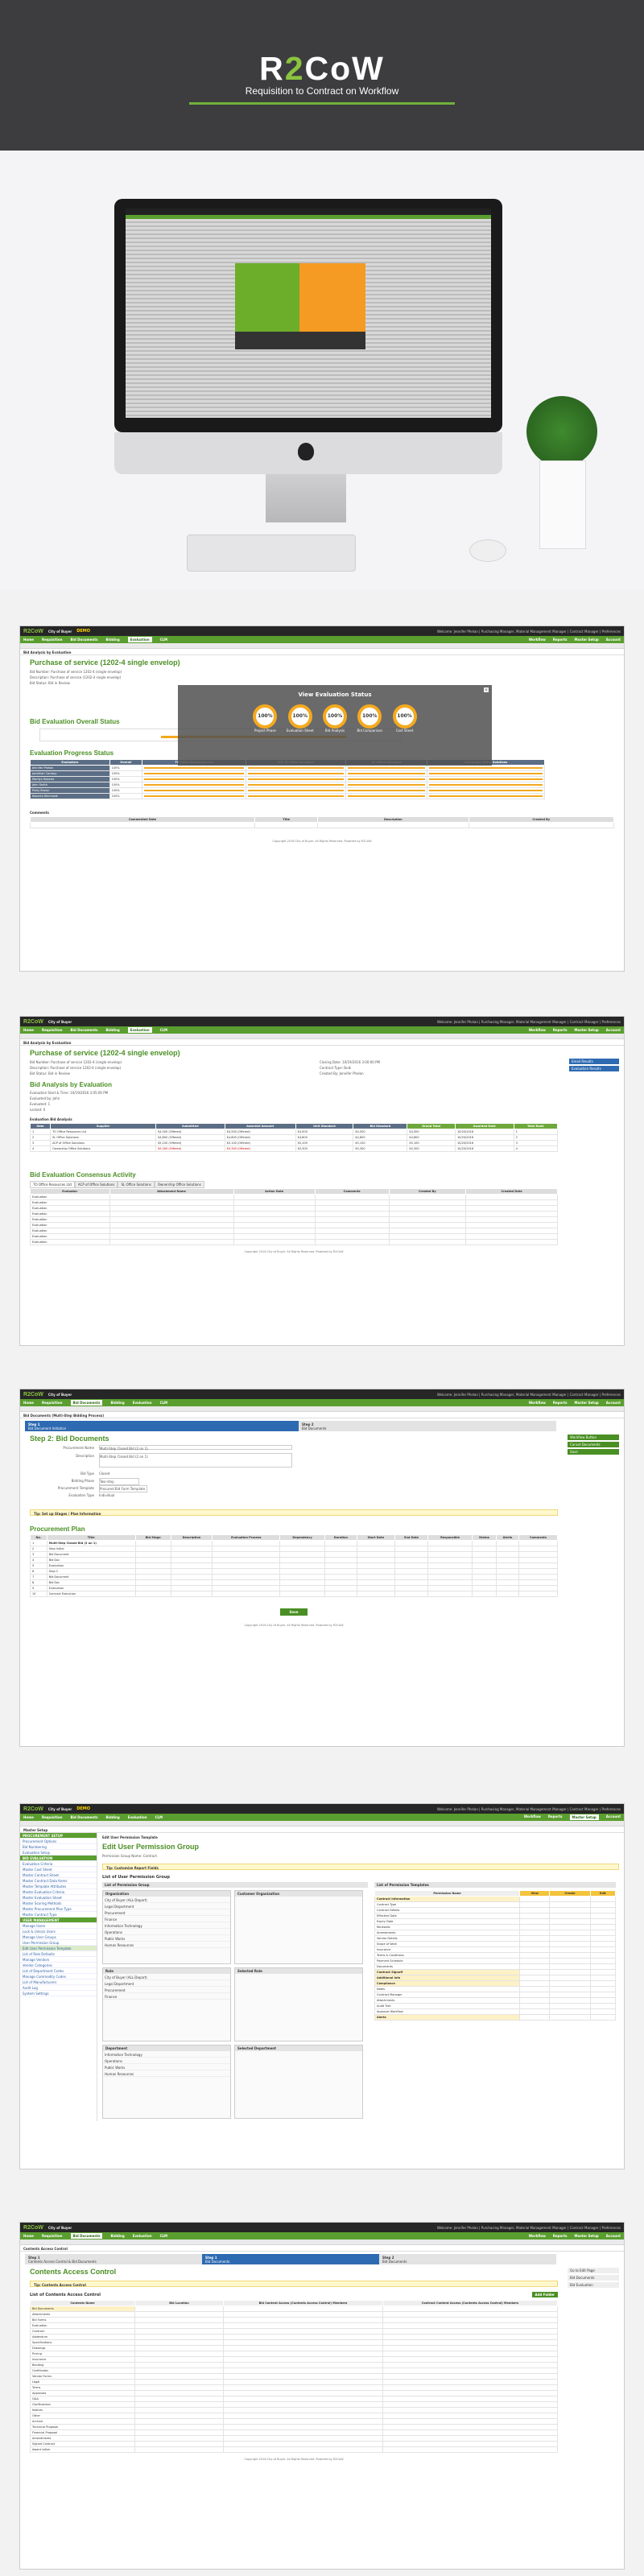 This screenshot has height=2576, width=644. Describe the element at coordinates (91, 1566) in the screenshot. I see `plan-row-title: Evaluation` at that location.